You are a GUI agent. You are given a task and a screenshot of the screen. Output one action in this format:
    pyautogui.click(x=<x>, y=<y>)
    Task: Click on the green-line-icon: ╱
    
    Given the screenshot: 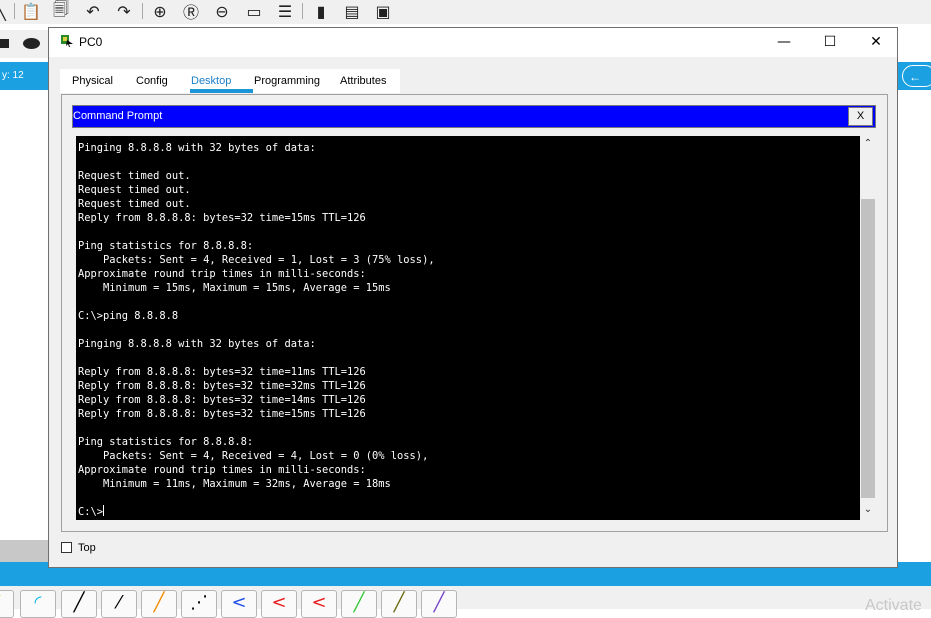 What is the action you would take?
    pyautogui.click(x=359, y=604)
    